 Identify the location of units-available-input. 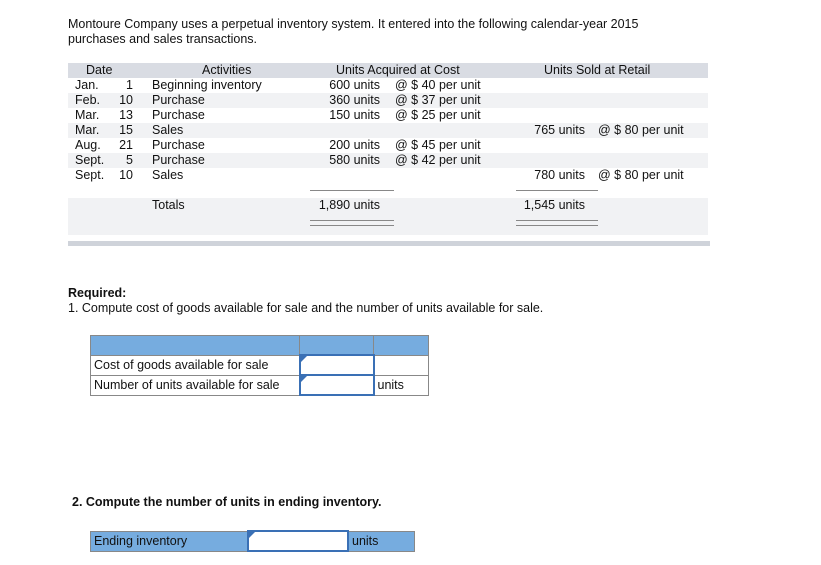
(336, 385).